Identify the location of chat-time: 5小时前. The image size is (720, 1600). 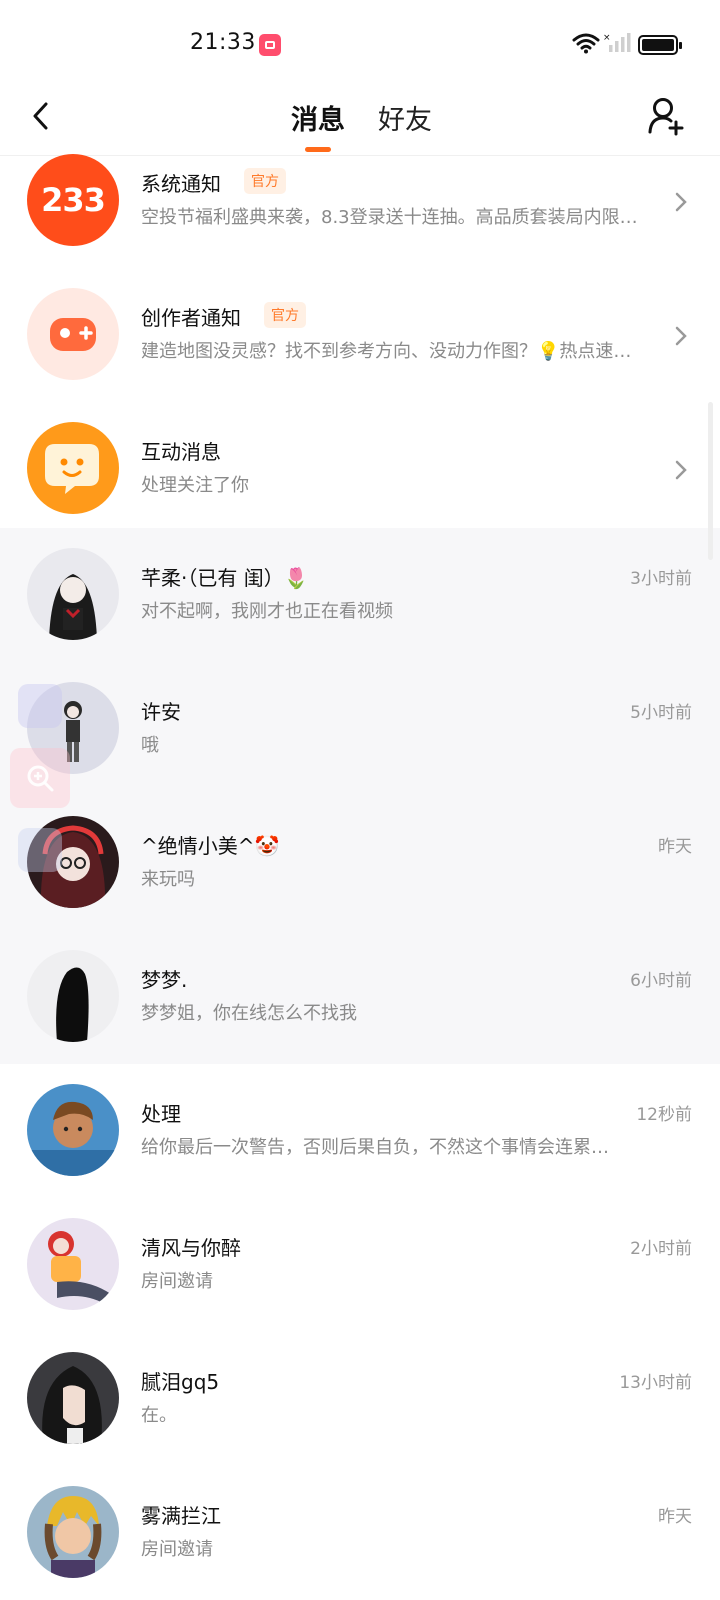
(661, 713).